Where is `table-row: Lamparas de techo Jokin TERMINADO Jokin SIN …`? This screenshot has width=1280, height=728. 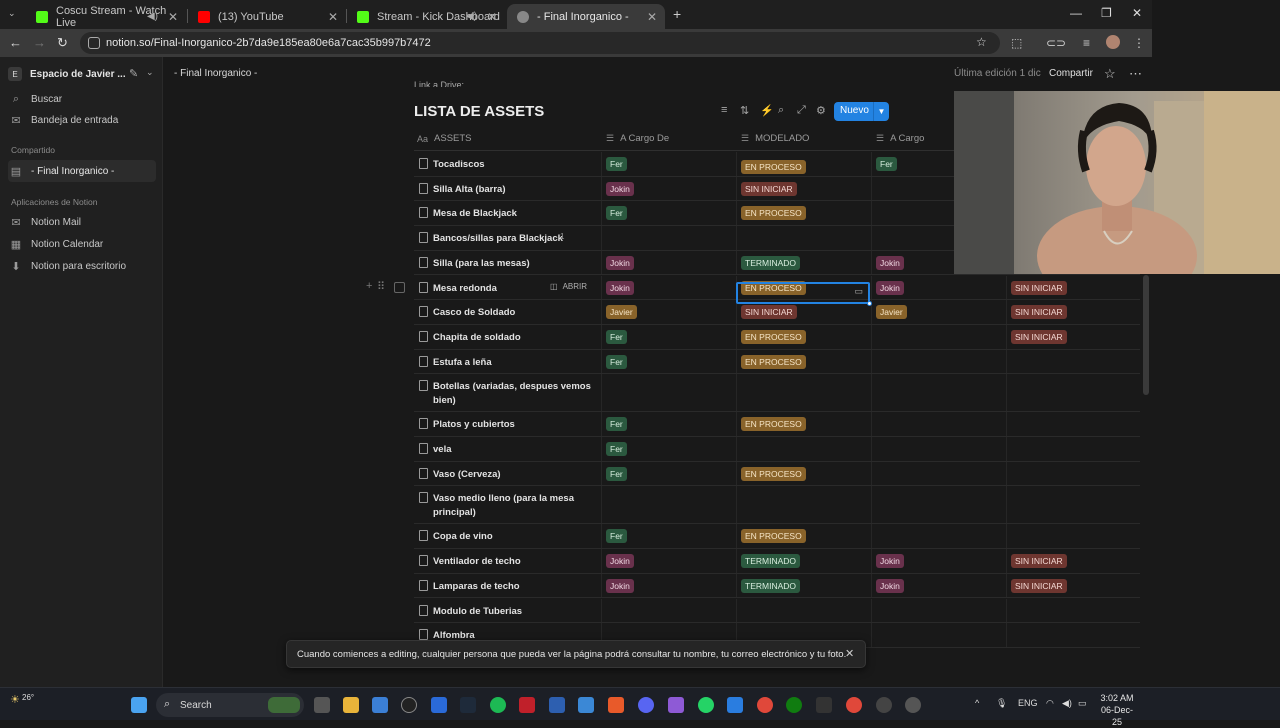
table-row: Lamparas de techo Jokin TERMINADO Jokin SIN … is located at coordinates (777, 586).